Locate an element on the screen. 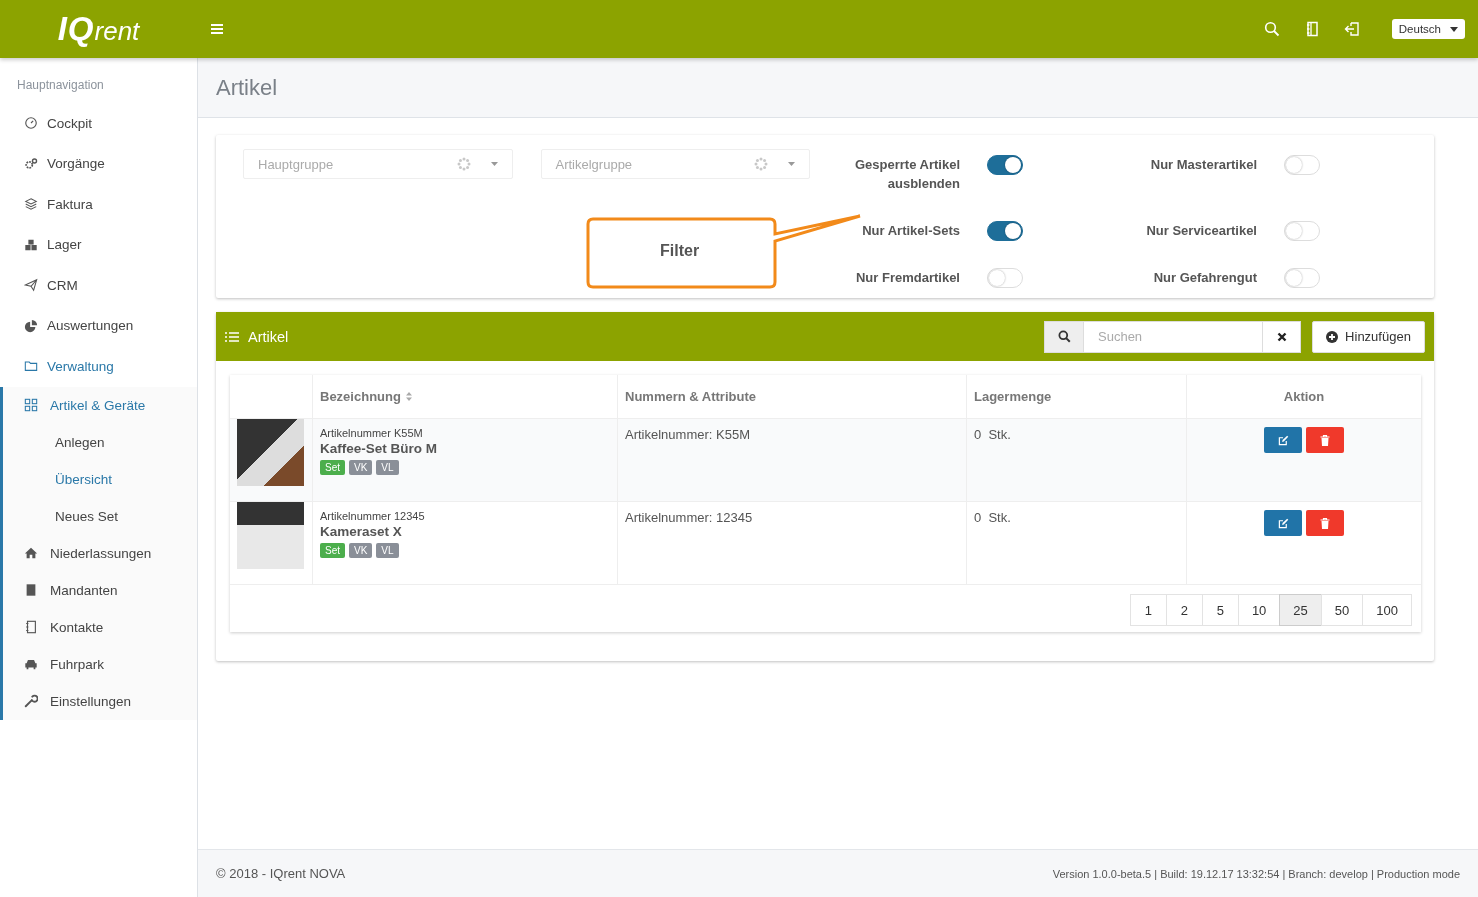  close-icon is located at coordinates (1281, 336).